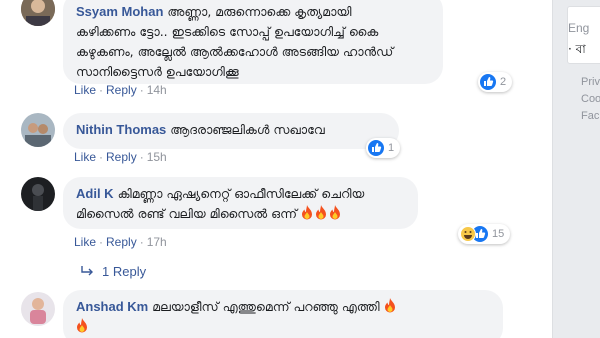 This screenshot has width=600, height=338. I want to click on comment-author: Anshad Km, so click(112, 306).